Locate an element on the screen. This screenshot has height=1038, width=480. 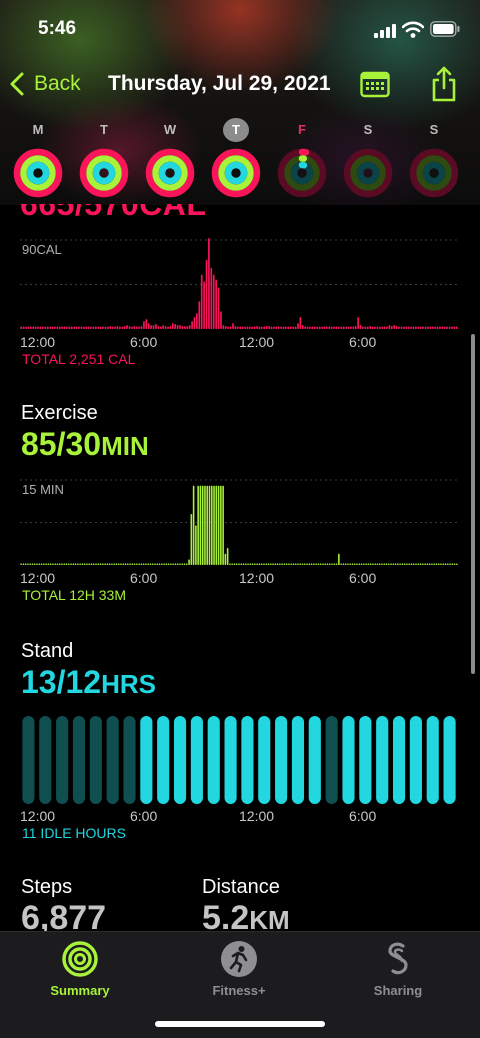
tab-fitness-plus: Fitness+ is located at coordinates (239, 969).